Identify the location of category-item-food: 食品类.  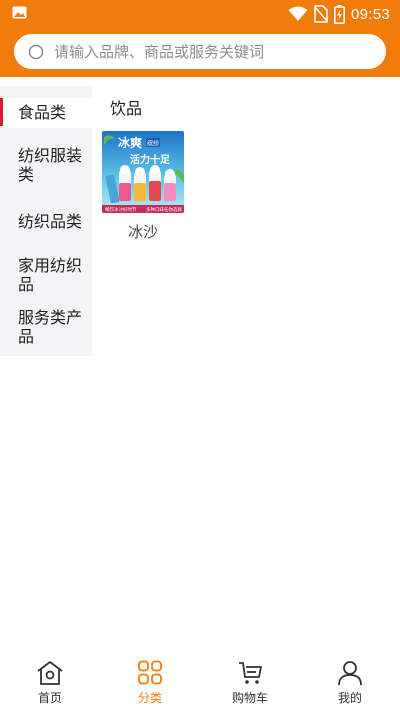
(46, 113).